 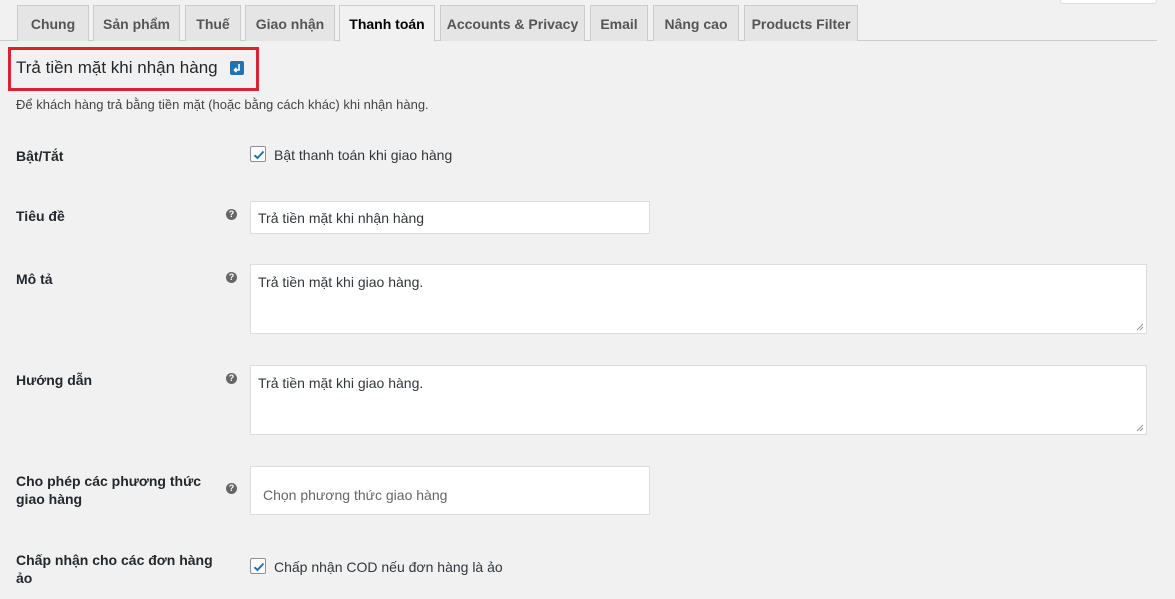 What do you see at coordinates (341, 282) in the screenshot?
I see `description-text: Trả tiền mặt khi giao hàng.` at bounding box center [341, 282].